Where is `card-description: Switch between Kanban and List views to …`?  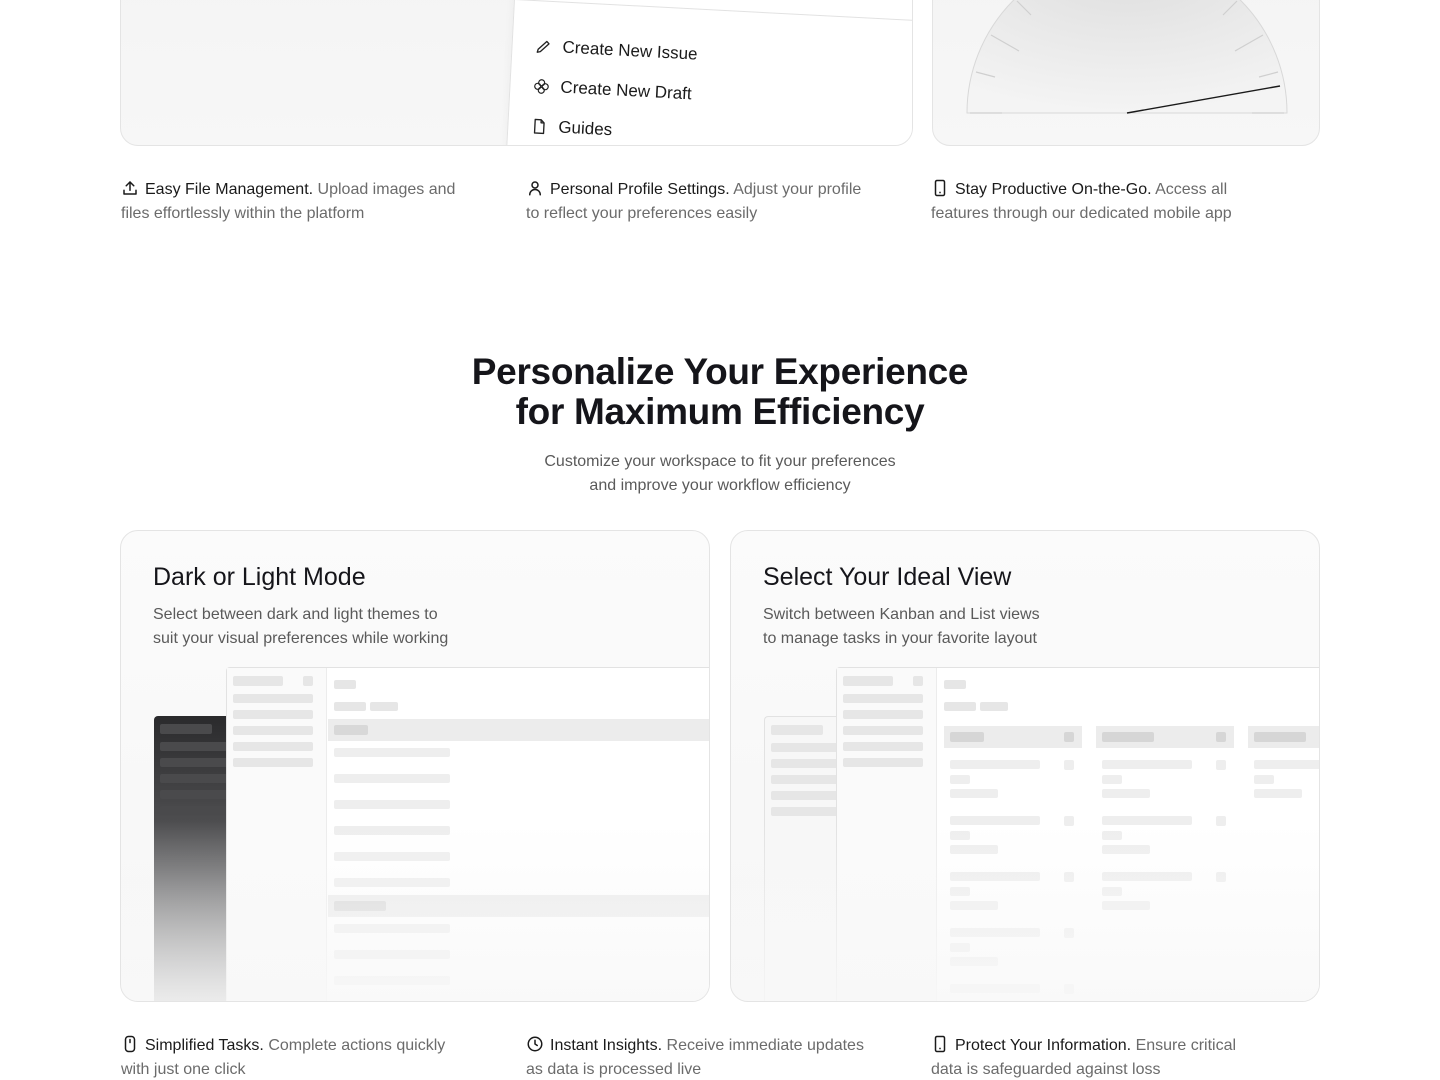
card-description: Switch between Kanban and List views to … is located at coordinates (943, 627).